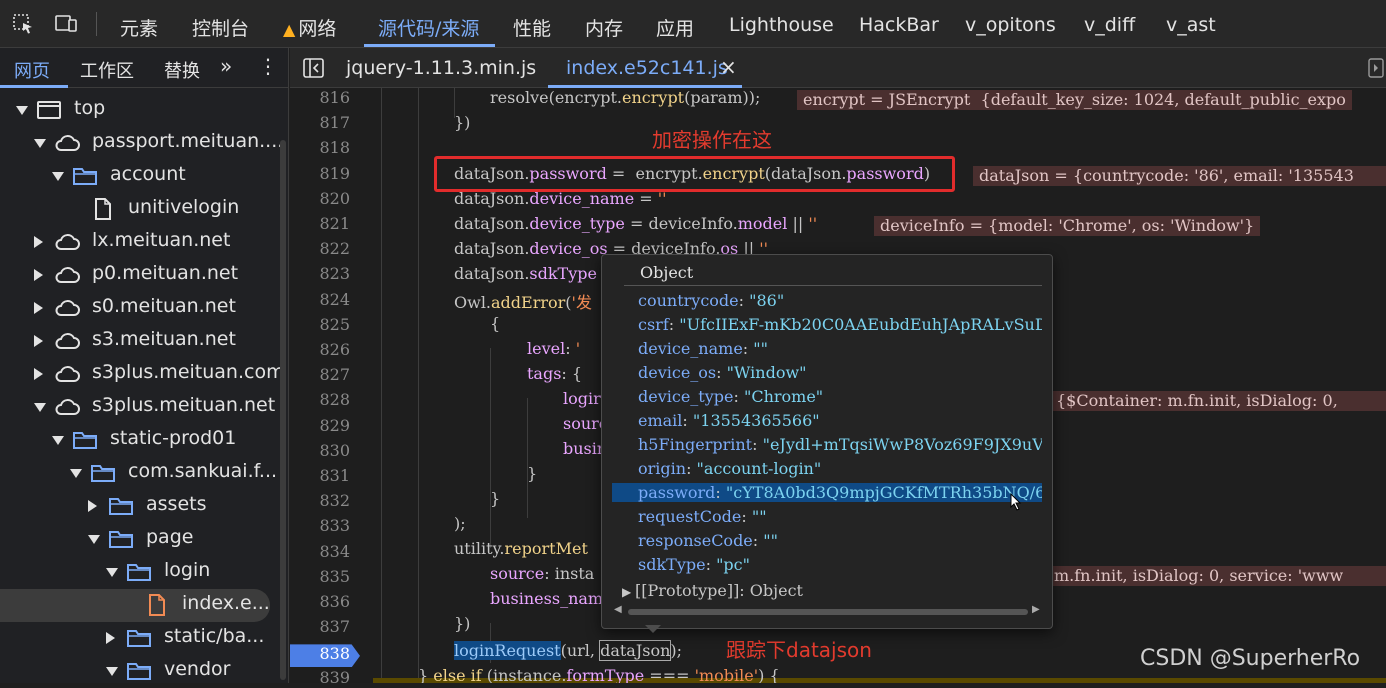 The image size is (1386, 688). Describe the element at coordinates (140, 176) in the screenshot. I see `tree-item: account` at that location.